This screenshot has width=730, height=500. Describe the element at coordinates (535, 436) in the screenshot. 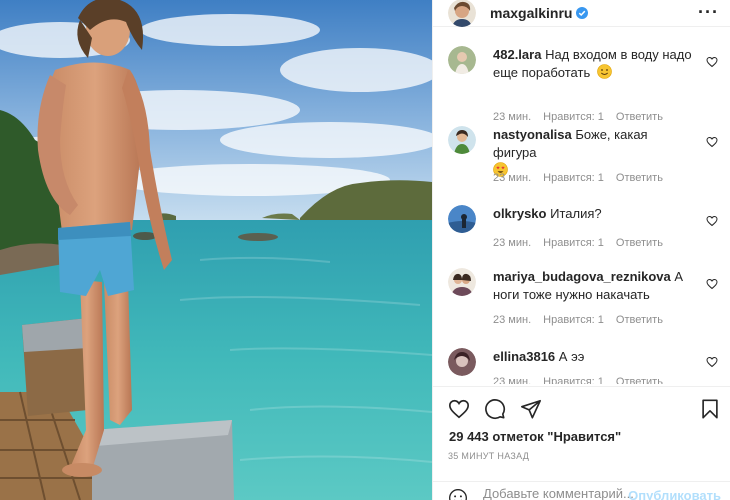

I see `likes-count: 29 443 отметок "Нравится"` at that location.